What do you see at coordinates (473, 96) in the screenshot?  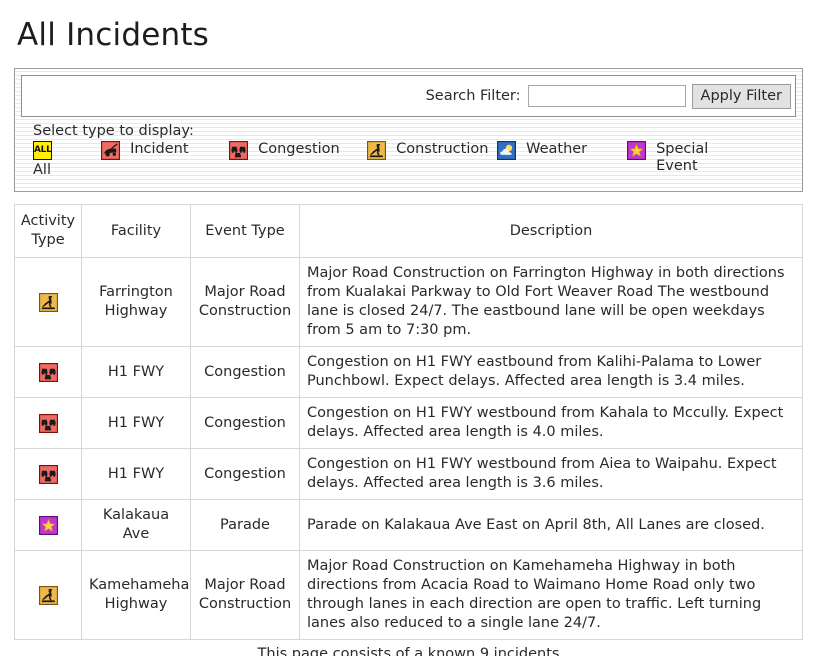 I see `search-filter-label: Search Filter:` at bounding box center [473, 96].